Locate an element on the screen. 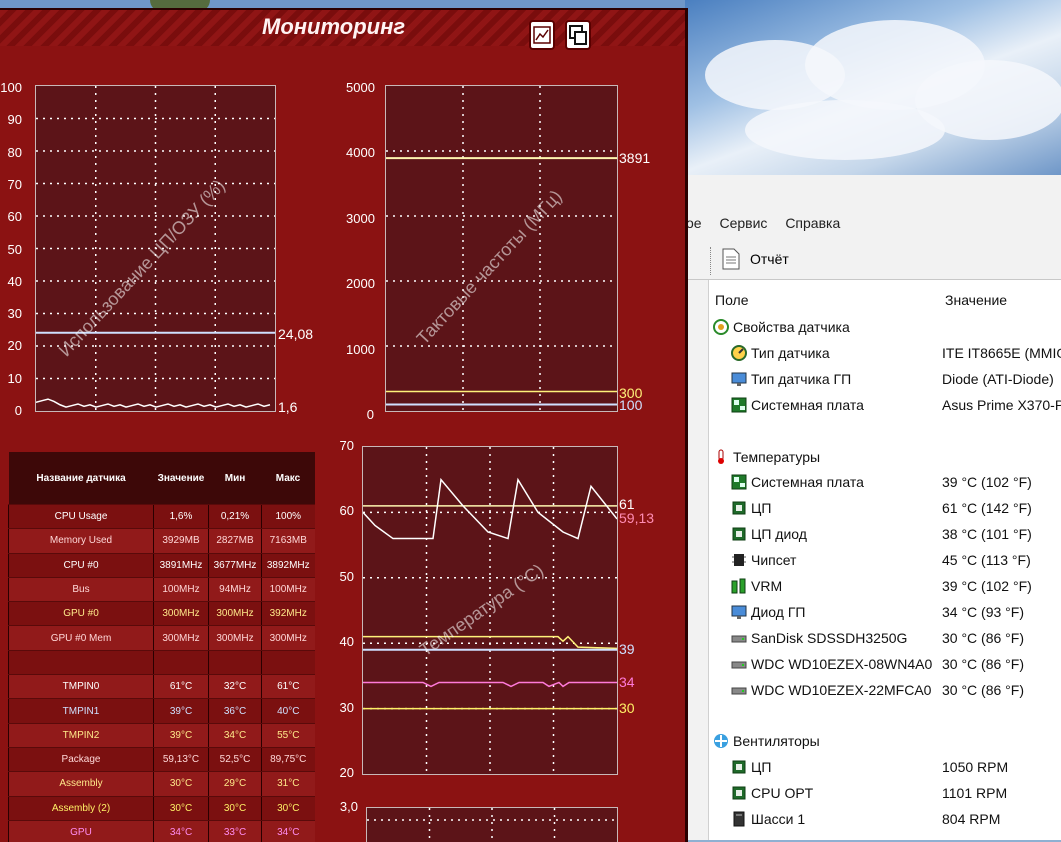  y-axis-tick: 20 is located at coordinates (14, 346).